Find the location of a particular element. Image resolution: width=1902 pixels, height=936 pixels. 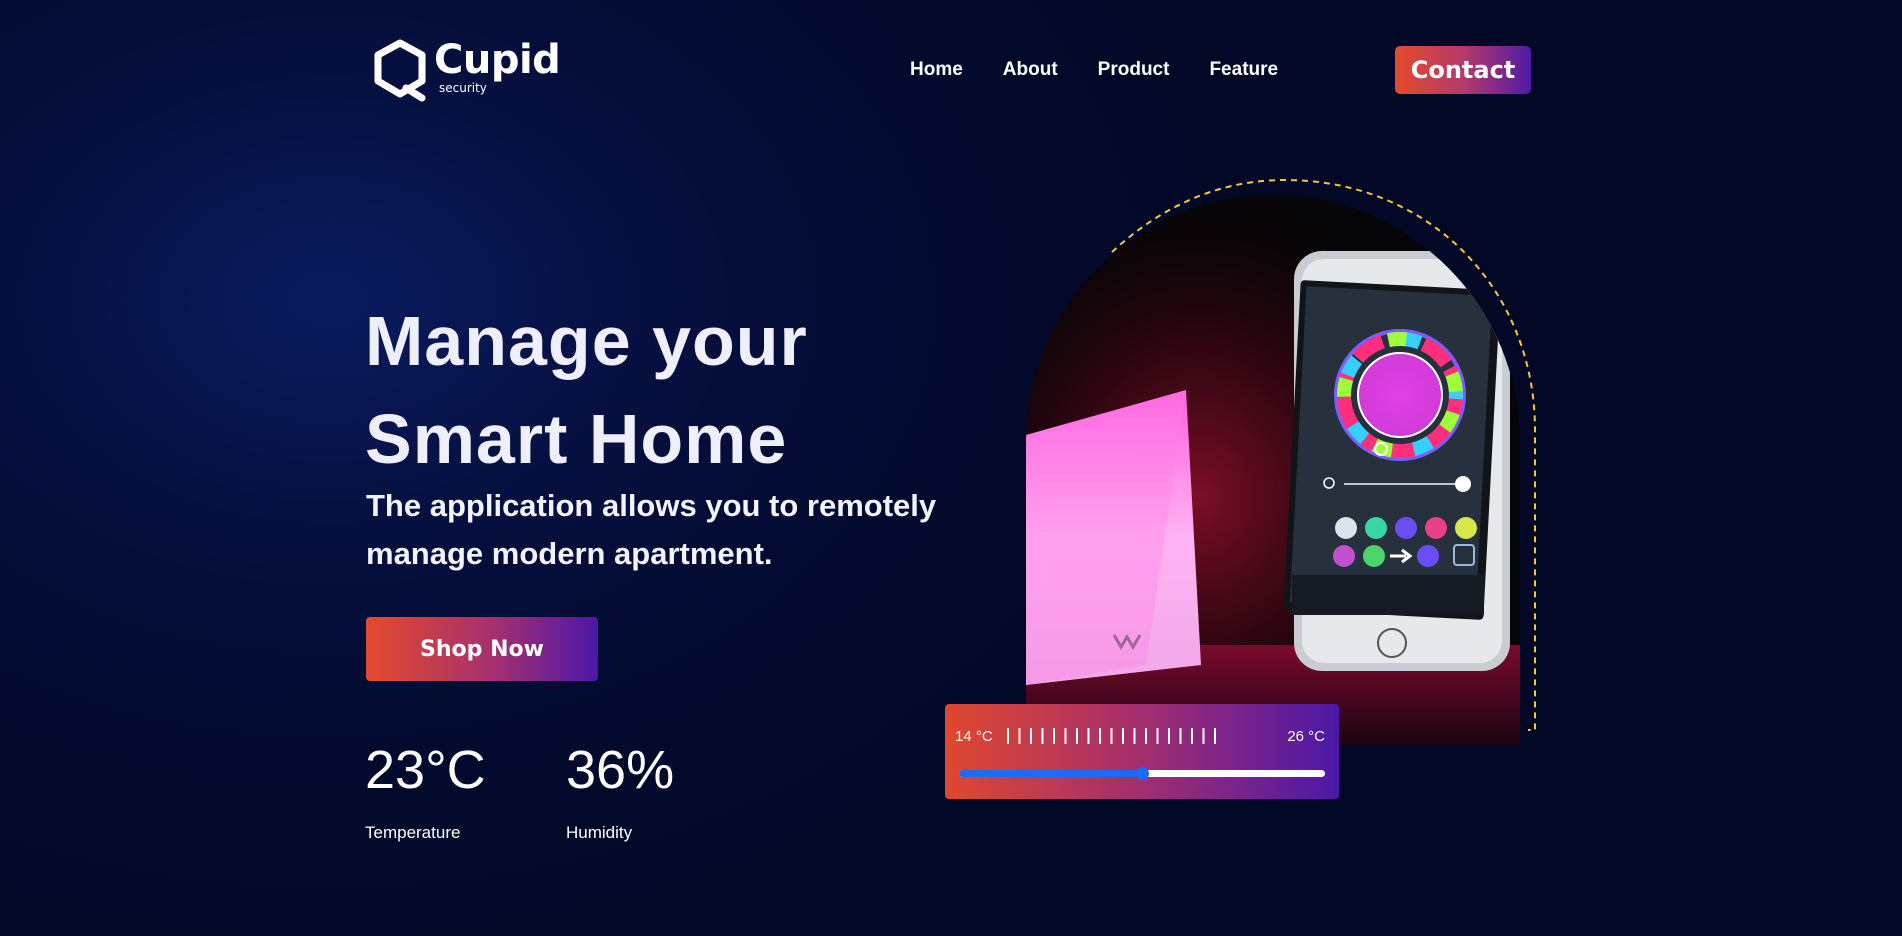

hero-title-line2: Smart Home is located at coordinates (576, 439).